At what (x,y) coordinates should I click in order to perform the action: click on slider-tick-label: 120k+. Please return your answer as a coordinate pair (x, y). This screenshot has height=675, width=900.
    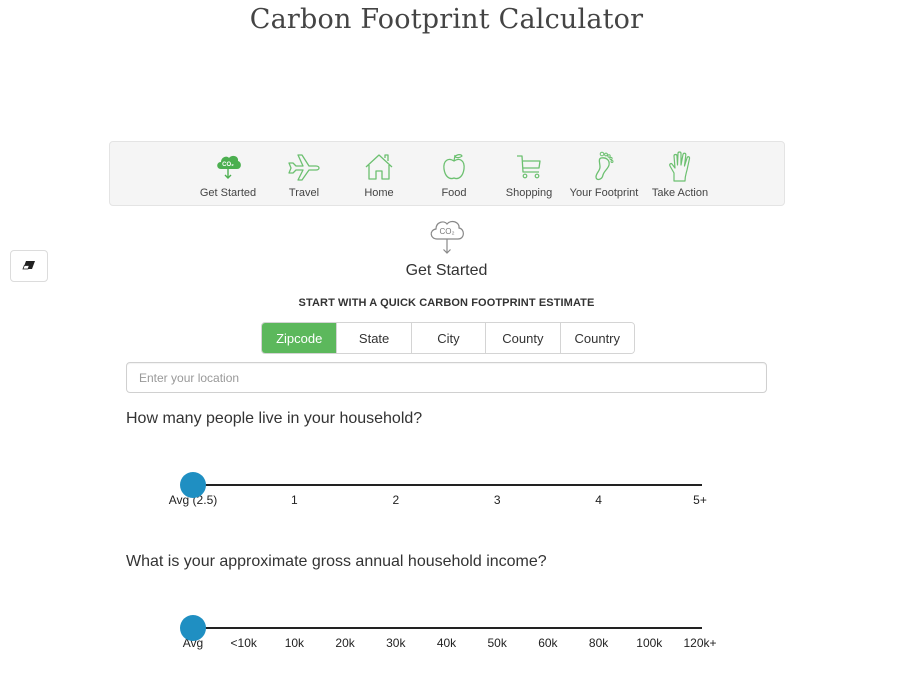
    Looking at the image, I should click on (700, 643).